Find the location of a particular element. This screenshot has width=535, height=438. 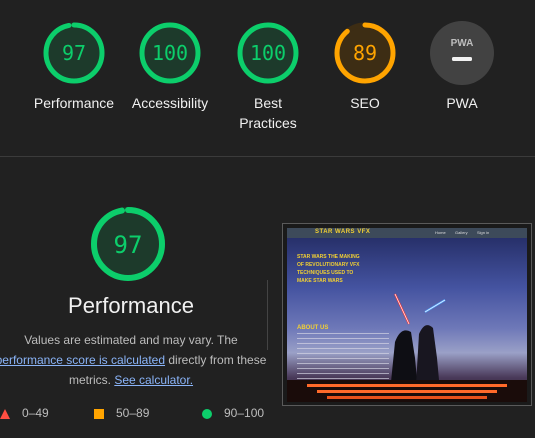

gauge-pwa: PWA PWA is located at coordinates (462, 67).